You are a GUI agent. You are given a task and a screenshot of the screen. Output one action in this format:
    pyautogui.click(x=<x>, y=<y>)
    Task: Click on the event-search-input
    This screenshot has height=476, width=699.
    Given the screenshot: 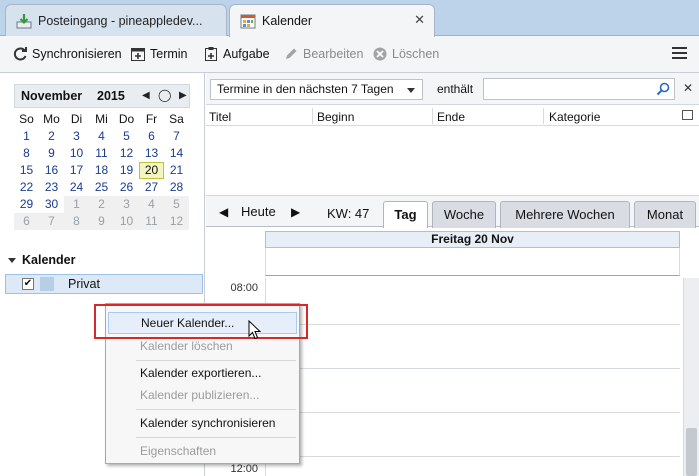 What is the action you would take?
    pyautogui.click(x=579, y=89)
    